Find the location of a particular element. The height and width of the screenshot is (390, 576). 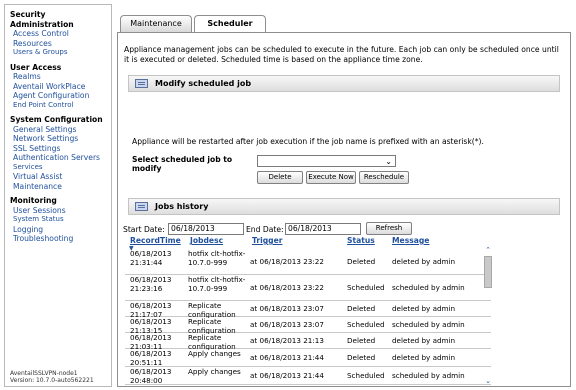

nav-logging: Logging is located at coordinates (58, 230).